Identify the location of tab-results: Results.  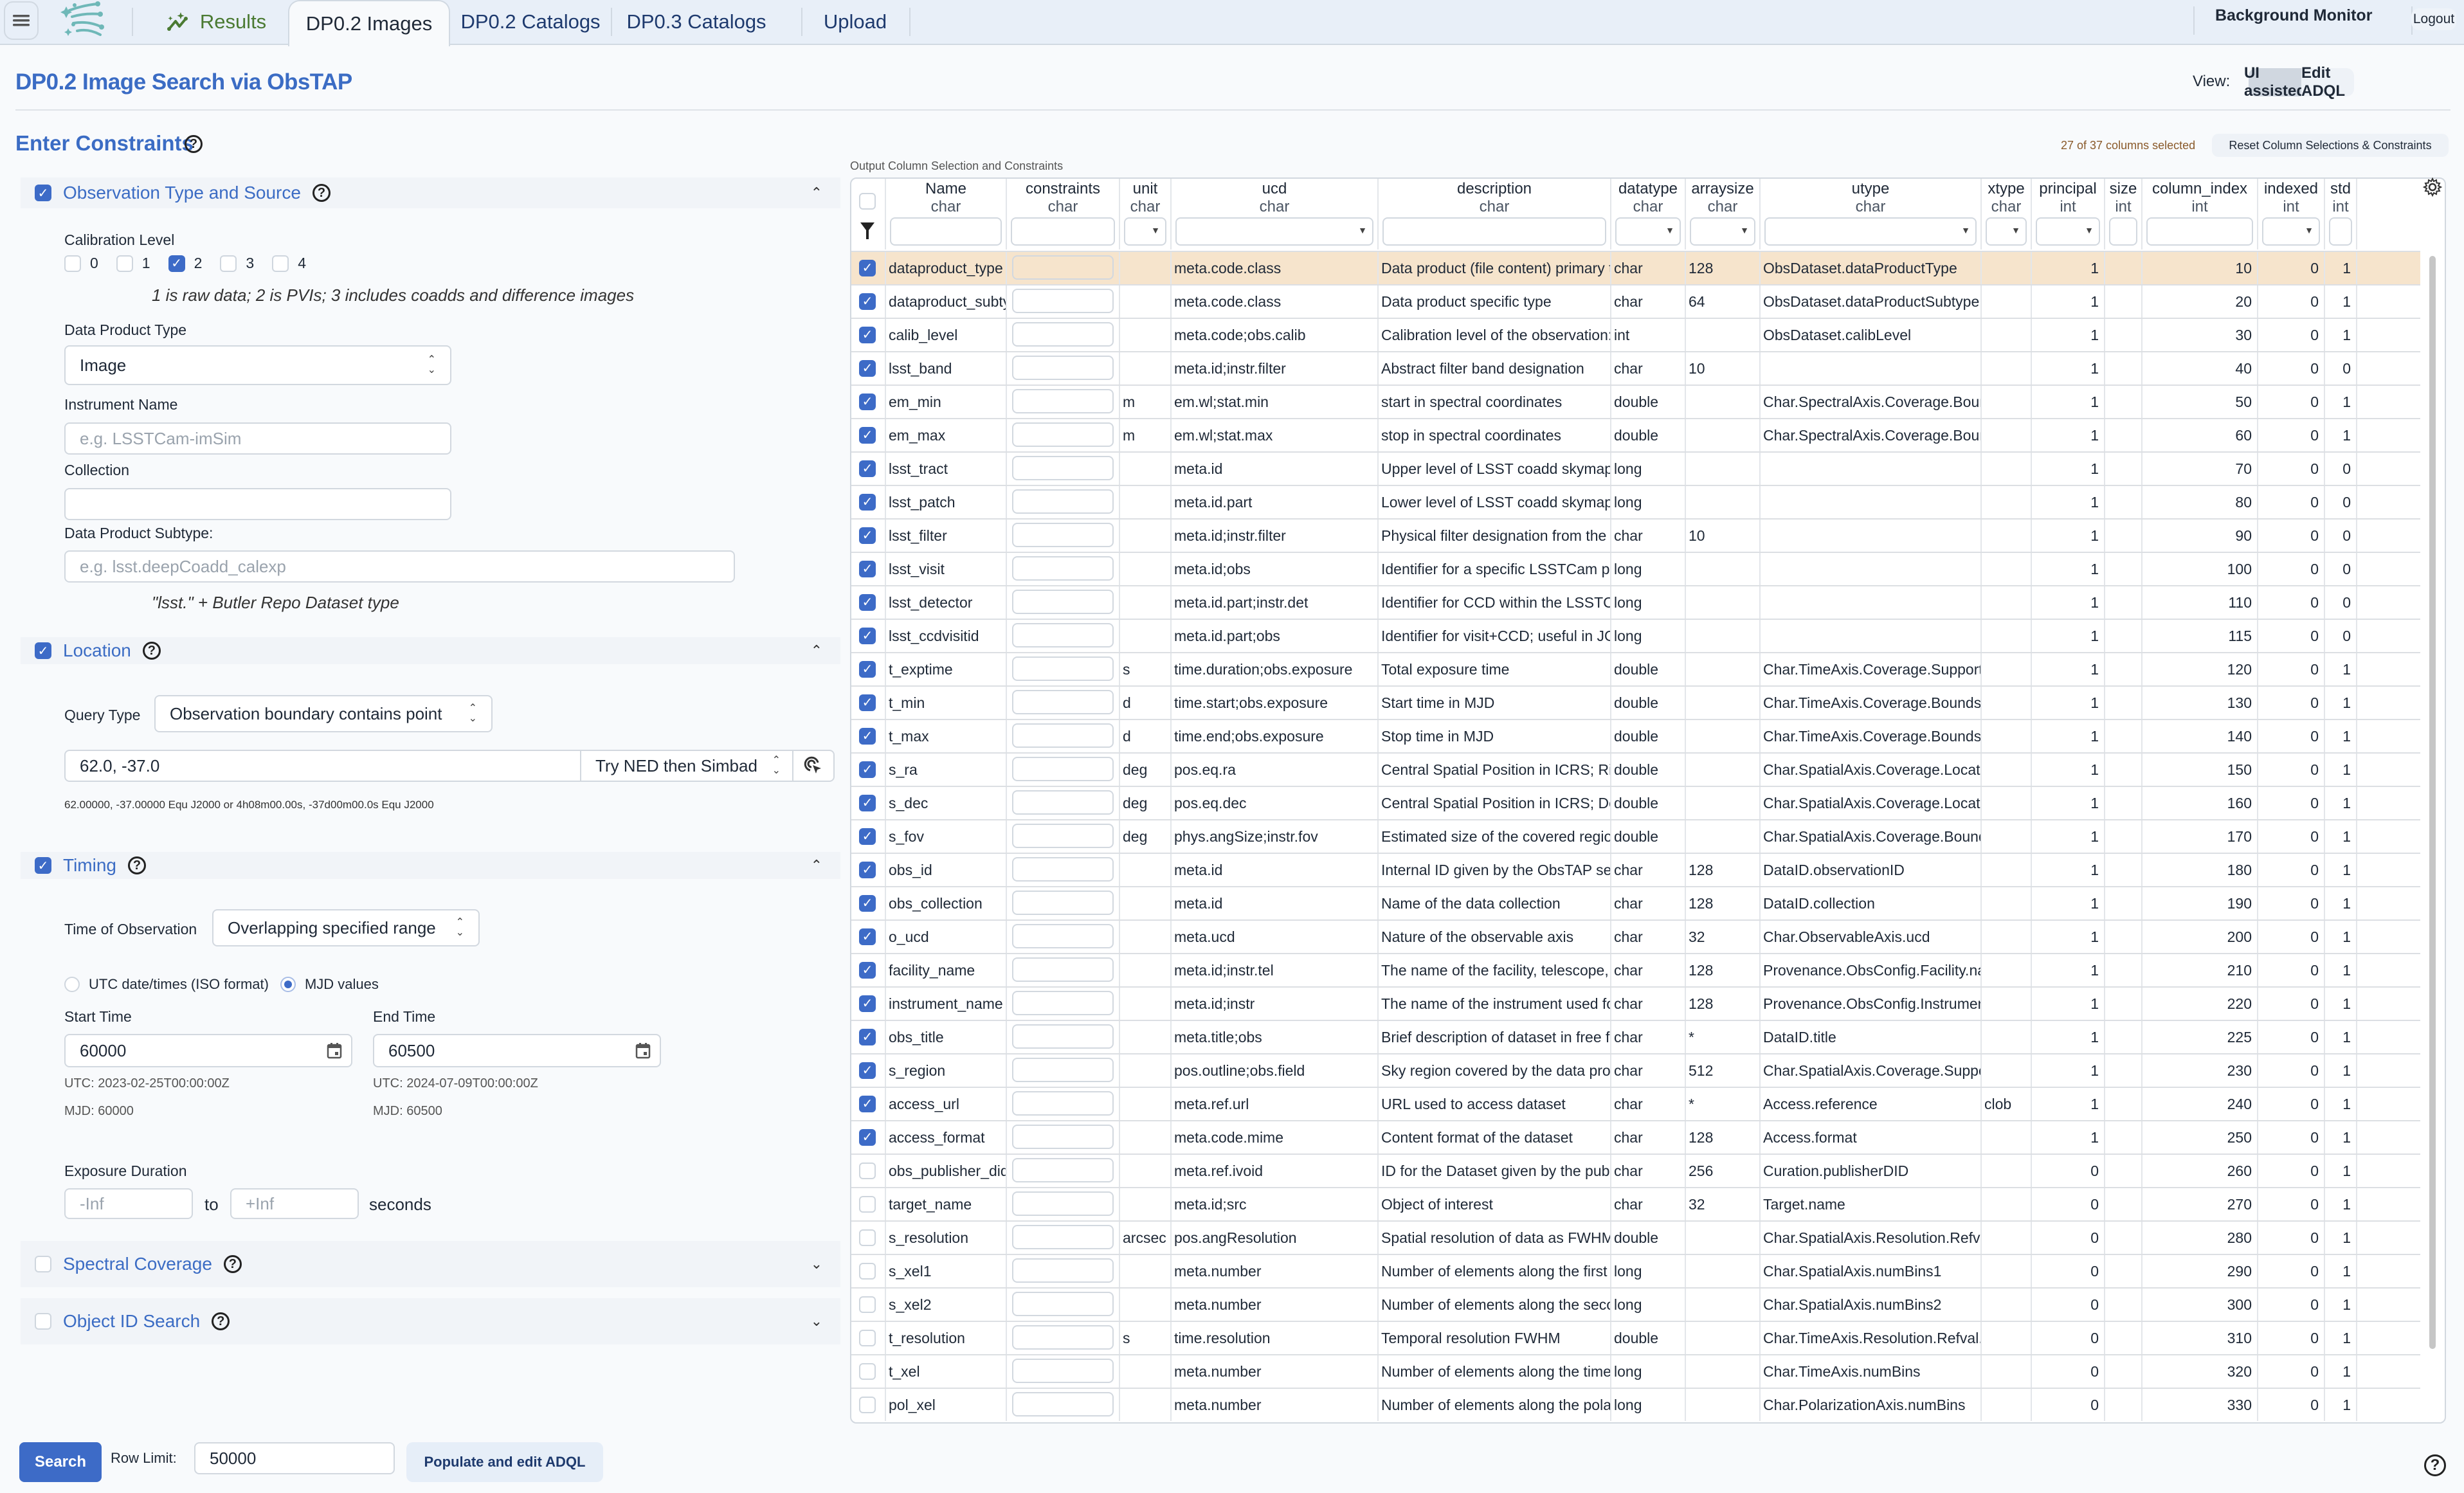
(216, 22).